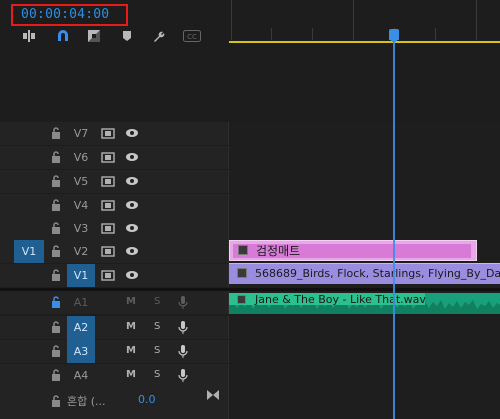 This screenshot has height=419, width=500. Describe the element at coordinates (81, 134) in the screenshot. I see `track-name: V7` at that location.